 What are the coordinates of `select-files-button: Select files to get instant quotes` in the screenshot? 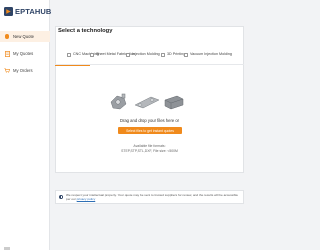 It's located at (150, 130).